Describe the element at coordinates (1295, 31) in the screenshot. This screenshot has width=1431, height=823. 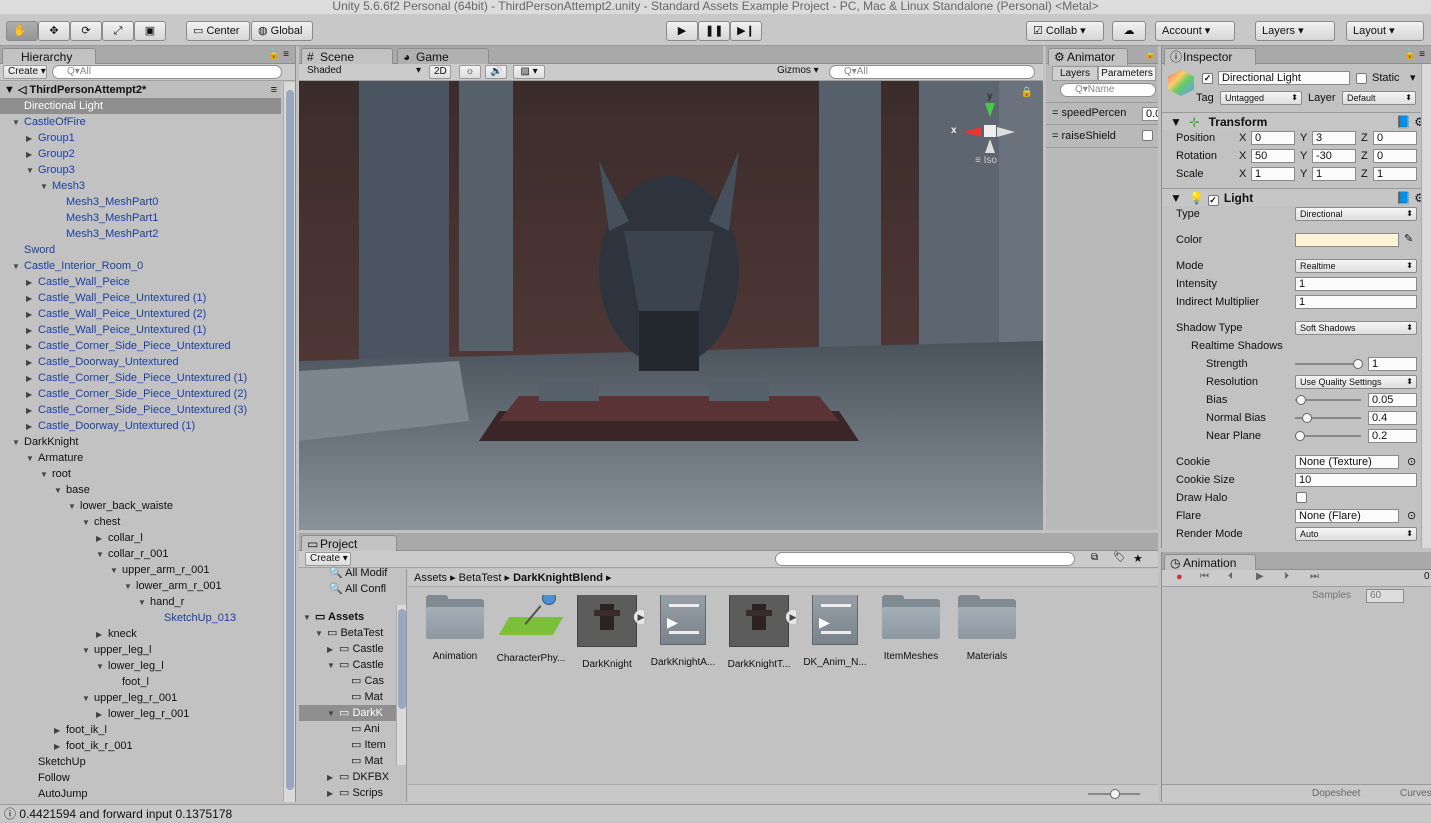
I see `layers-dropdown: Layers ▾` at that location.